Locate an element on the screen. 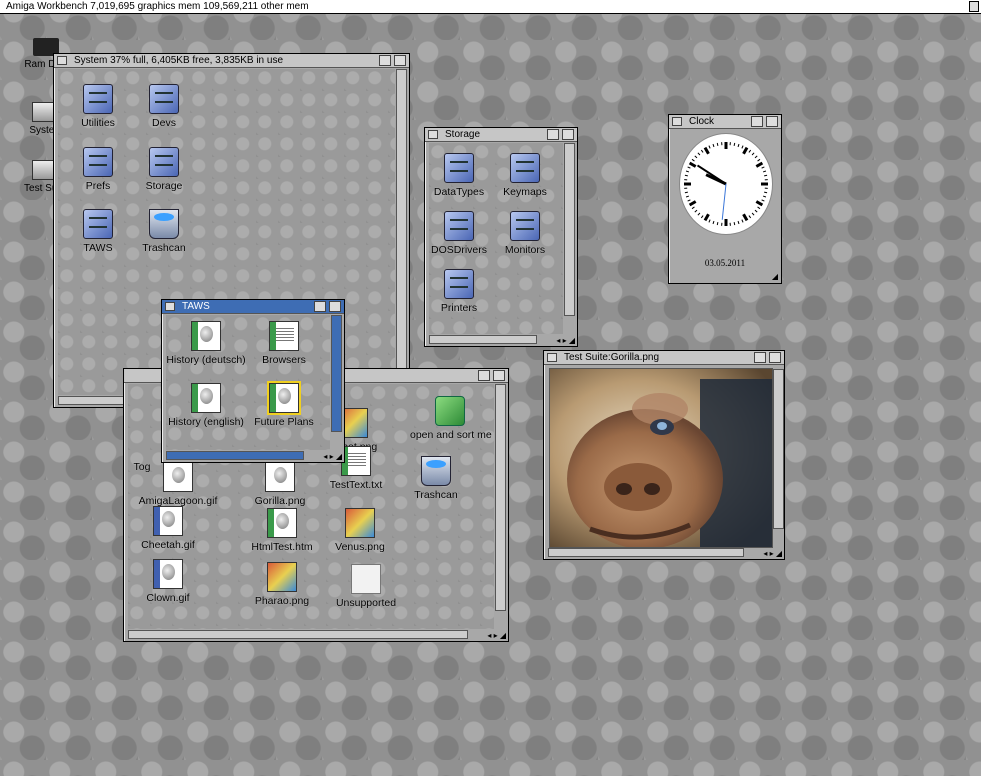 The height and width of the screenshot is (776, 981). icon-label: Clown.gif is located at coordinates (168, 598).